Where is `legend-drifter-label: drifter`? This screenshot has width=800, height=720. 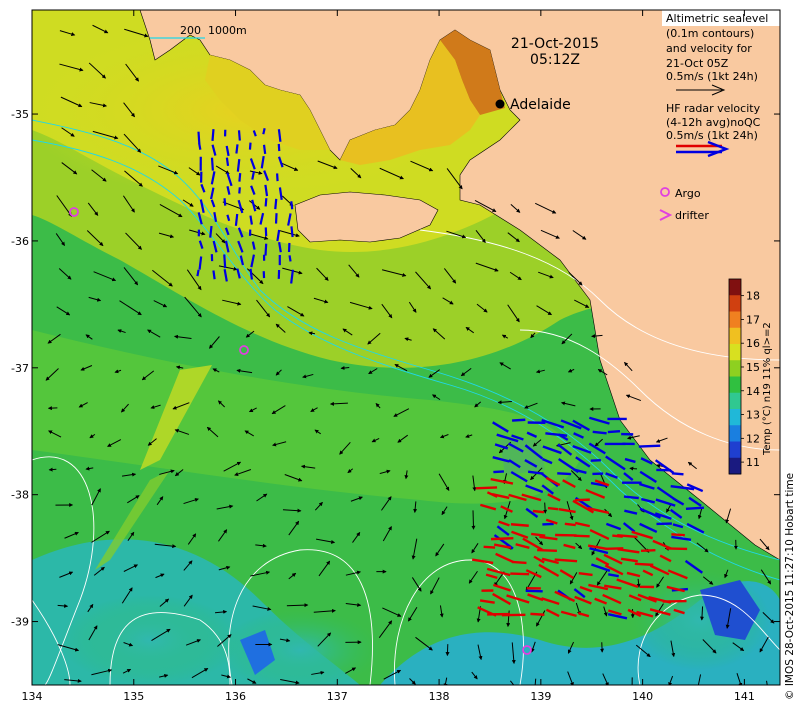 legend-drifter-label: drifter is located at coordinates (692, 215).